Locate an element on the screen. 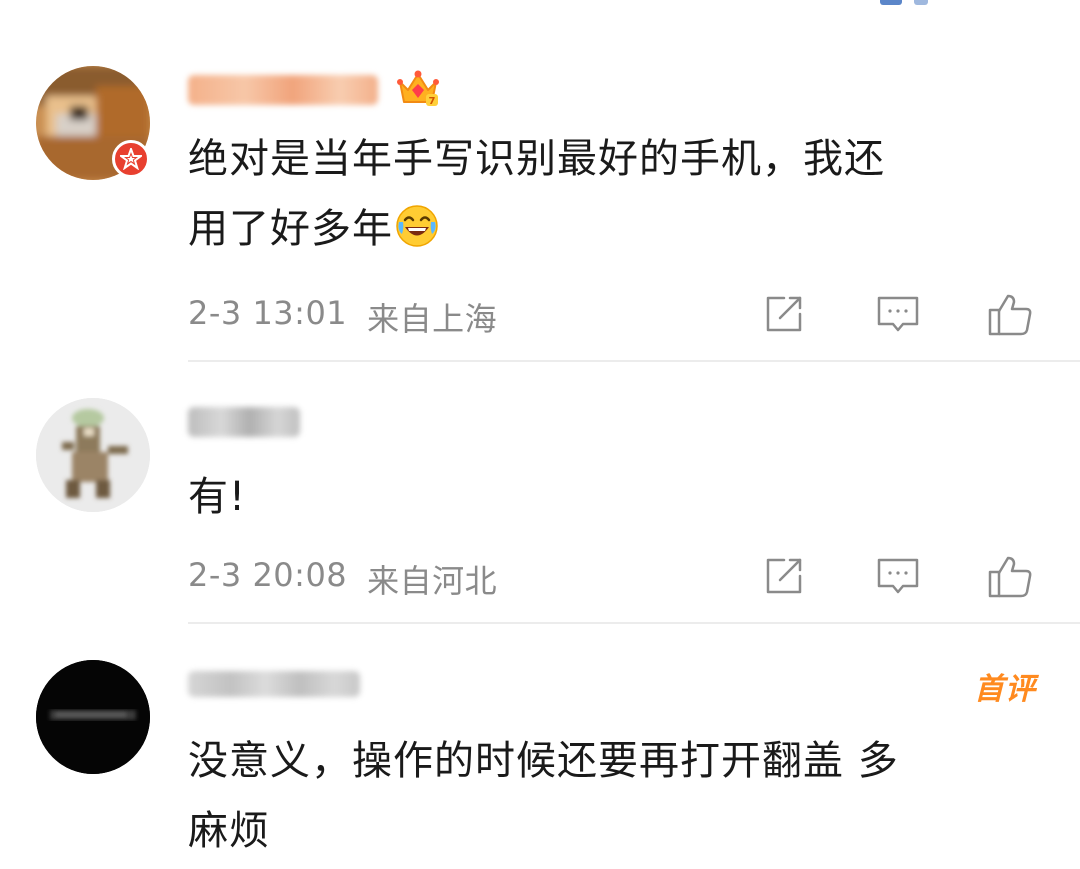 The width and height of the screenshot is (1080, 869). comment-text-line: 用了好多年 is located at coordinates (608, 229).